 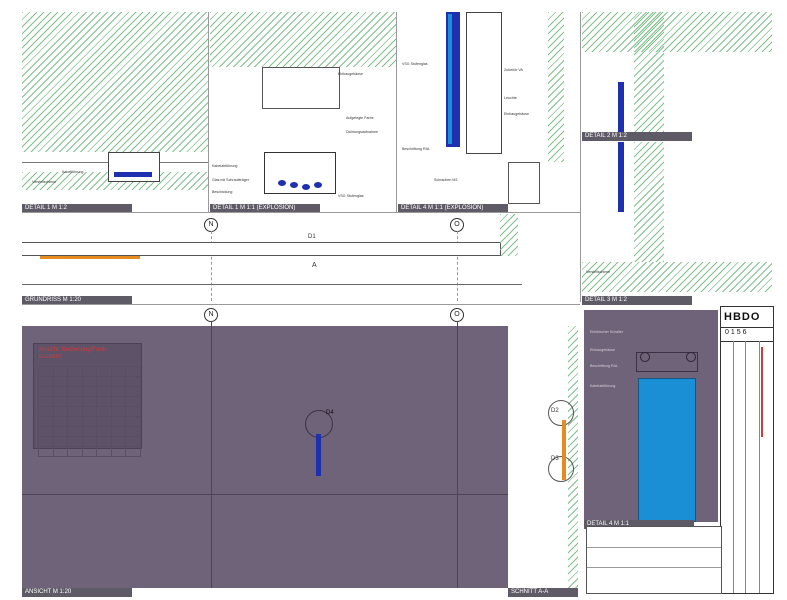 I want to click on led-strip, so click(x=133, y=174).